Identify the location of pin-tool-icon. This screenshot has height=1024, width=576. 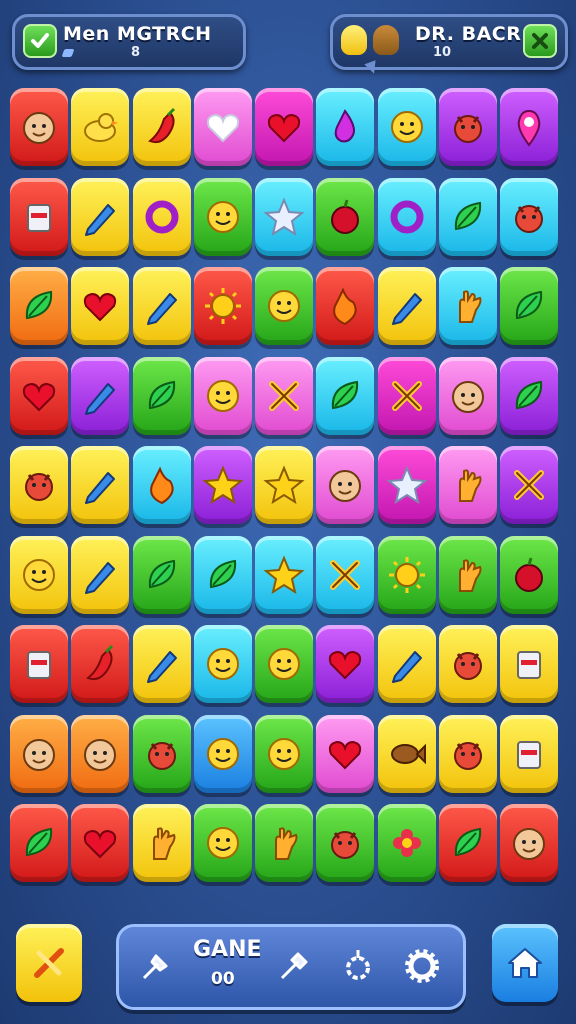
(156, 966).